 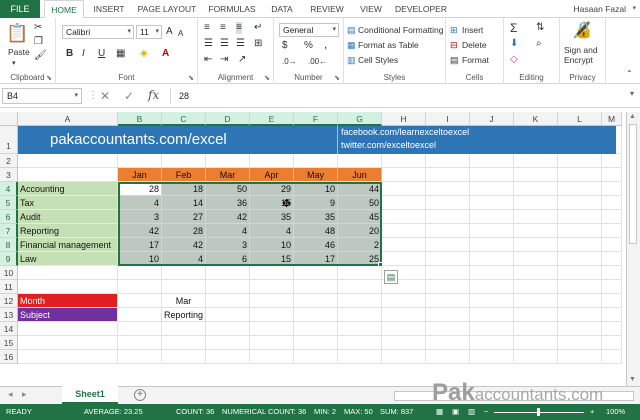 I want to click on subject-label: Law, so click(x=68, y=259).